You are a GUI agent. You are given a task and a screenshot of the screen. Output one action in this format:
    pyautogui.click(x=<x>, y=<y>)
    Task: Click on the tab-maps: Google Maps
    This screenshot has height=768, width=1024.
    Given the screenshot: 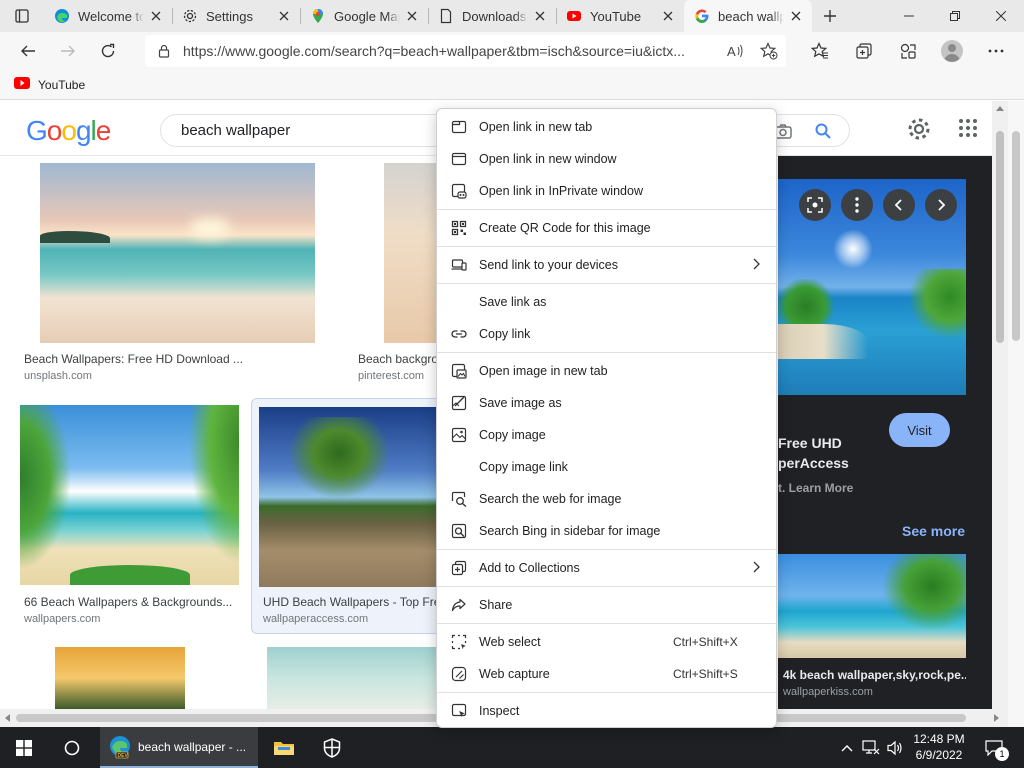 What is the action you would take?
    pyautogui.click(x=364, y=16)
    